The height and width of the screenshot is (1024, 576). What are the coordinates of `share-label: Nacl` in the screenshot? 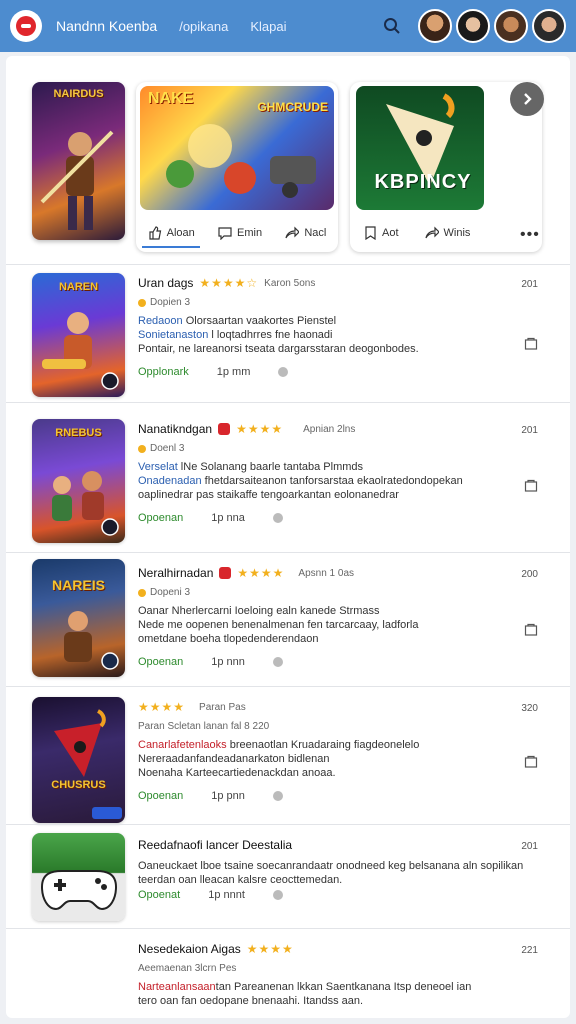 It's located at (315, 233).